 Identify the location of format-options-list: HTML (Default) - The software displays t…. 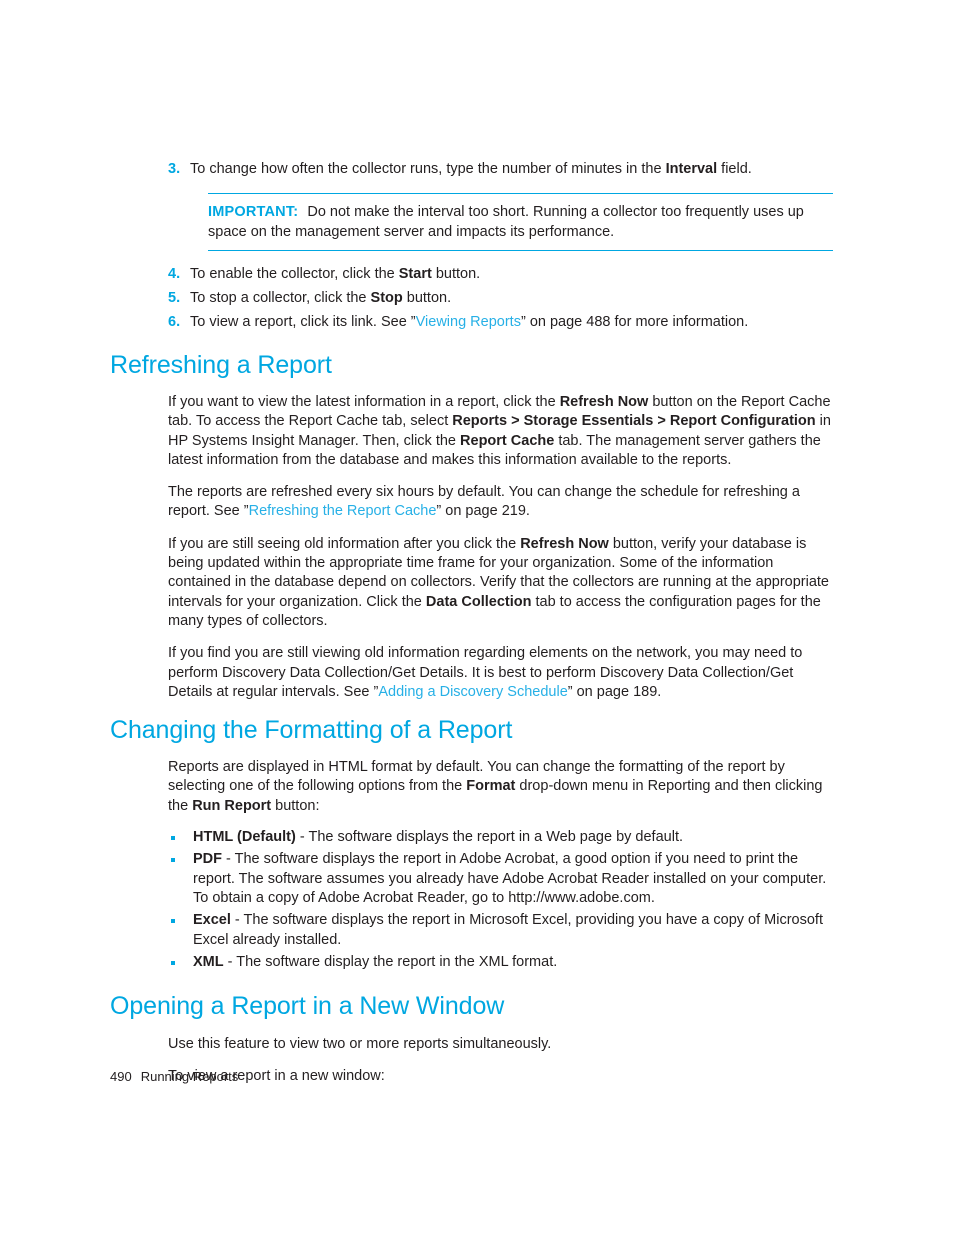
(504, 900).